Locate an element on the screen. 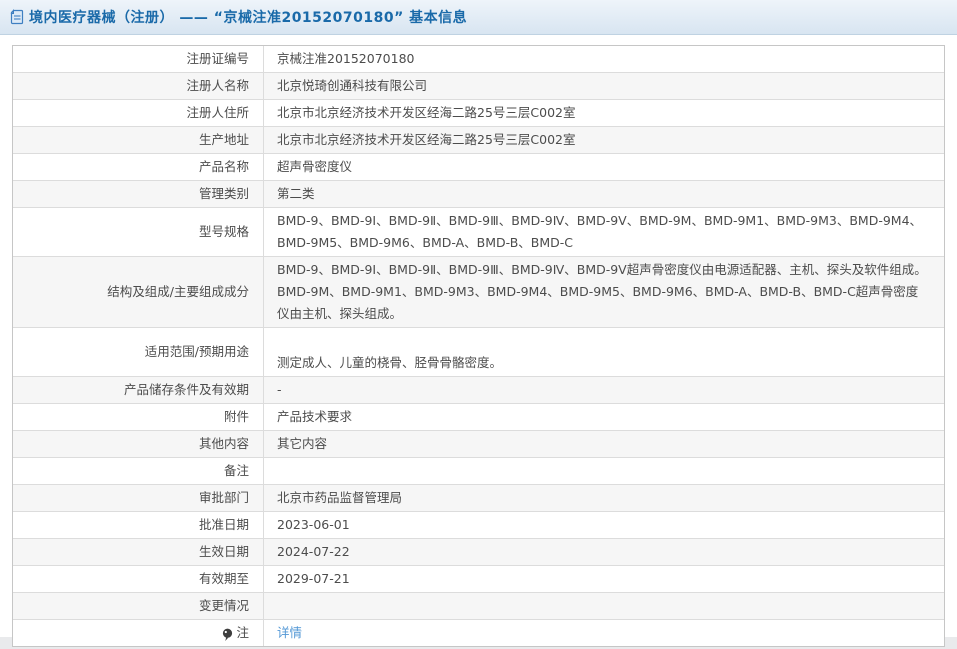 This screenshot has height=649, width=957. row-label-text: 附件 is located at coordinates (236, 416).